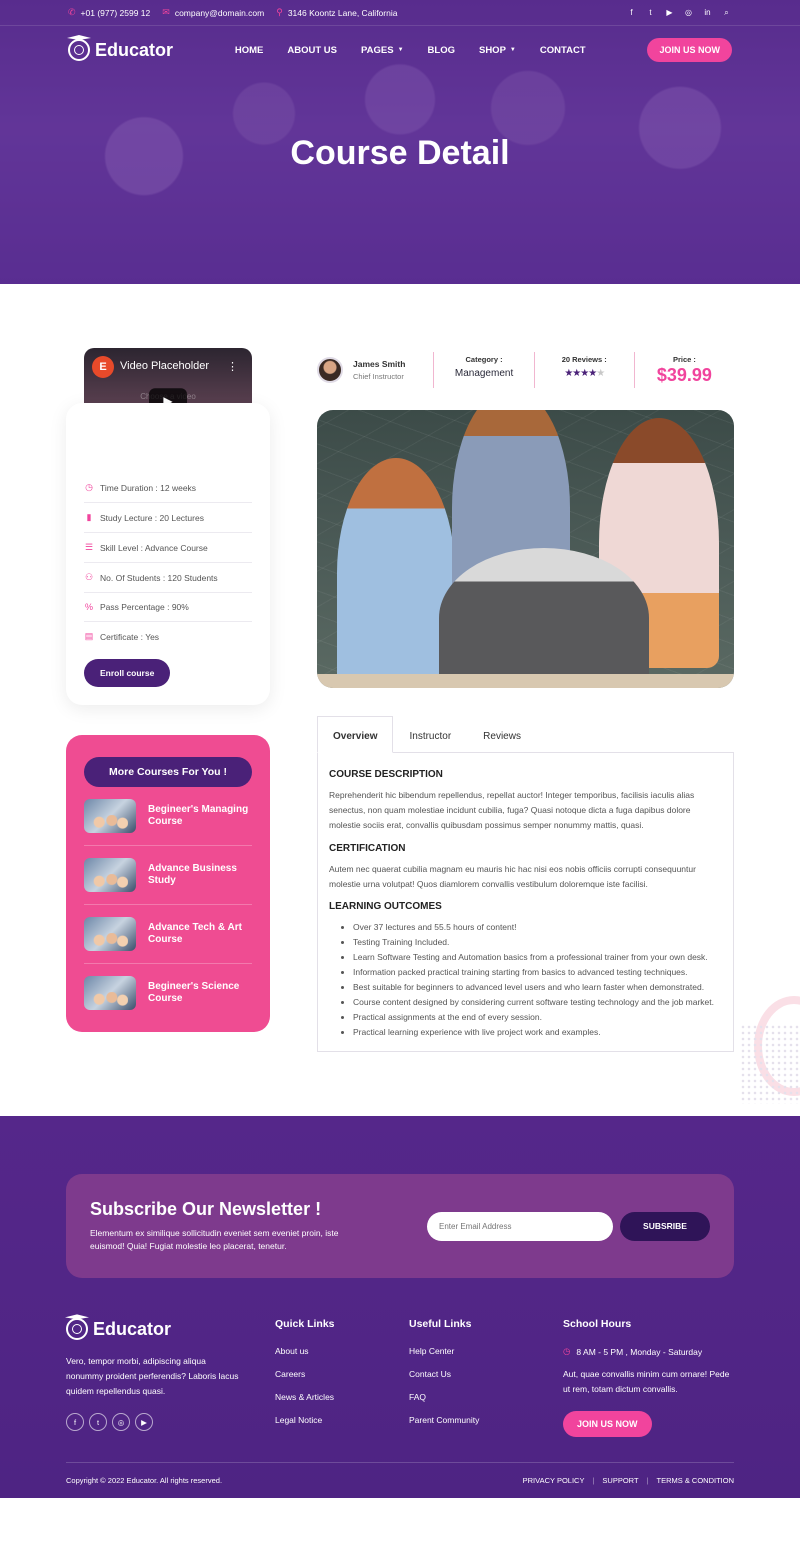  I want to click on nav-item-blog: BLOG, so click(441, 50).